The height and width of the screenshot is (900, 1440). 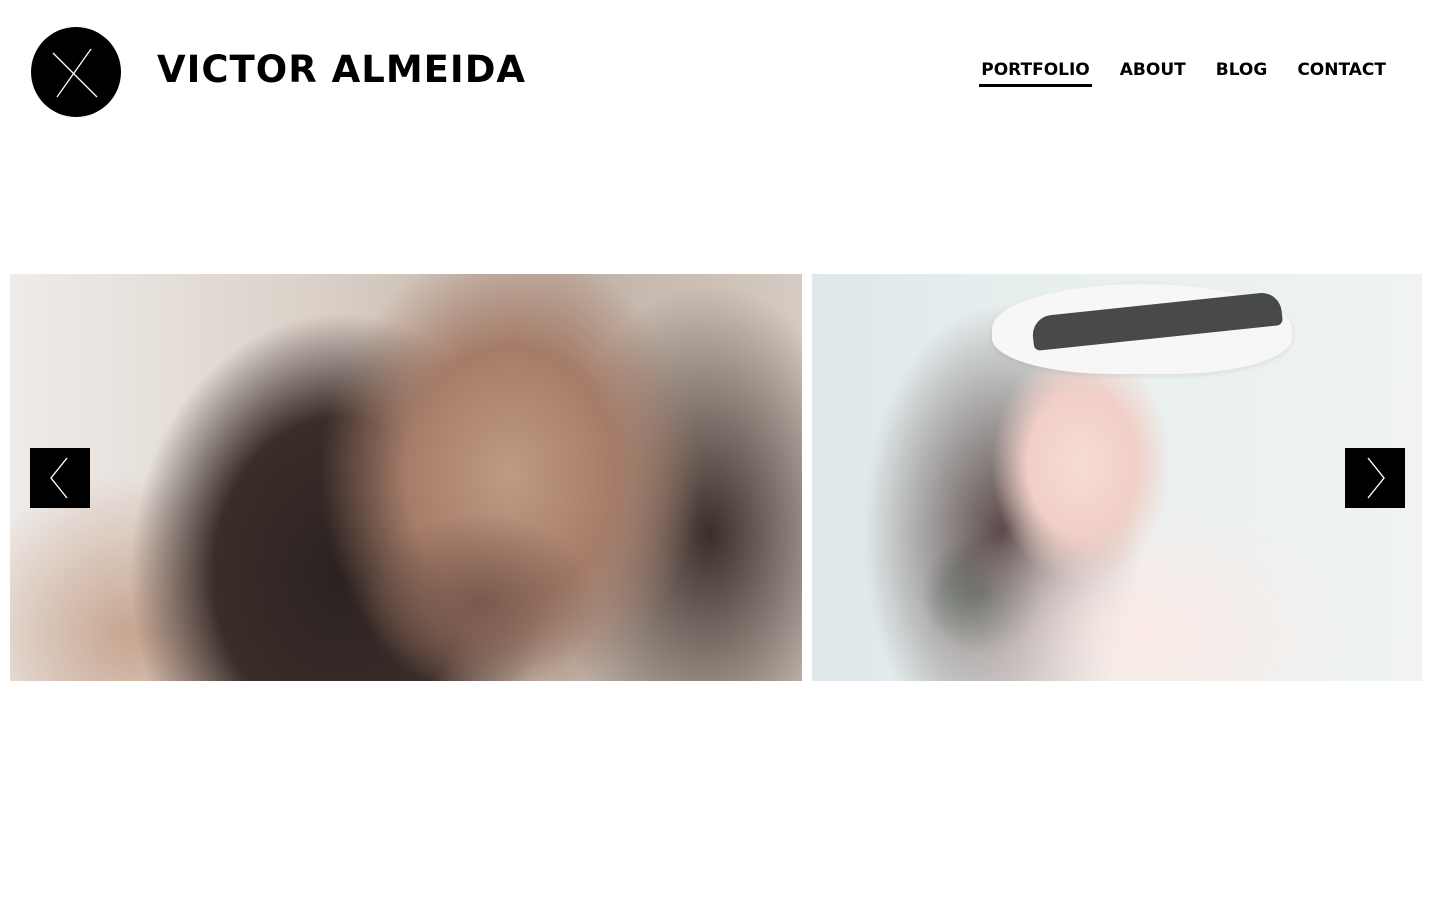 I want to click on site-title: VICTOR ALMEIDA, so click(x=341, y=70).